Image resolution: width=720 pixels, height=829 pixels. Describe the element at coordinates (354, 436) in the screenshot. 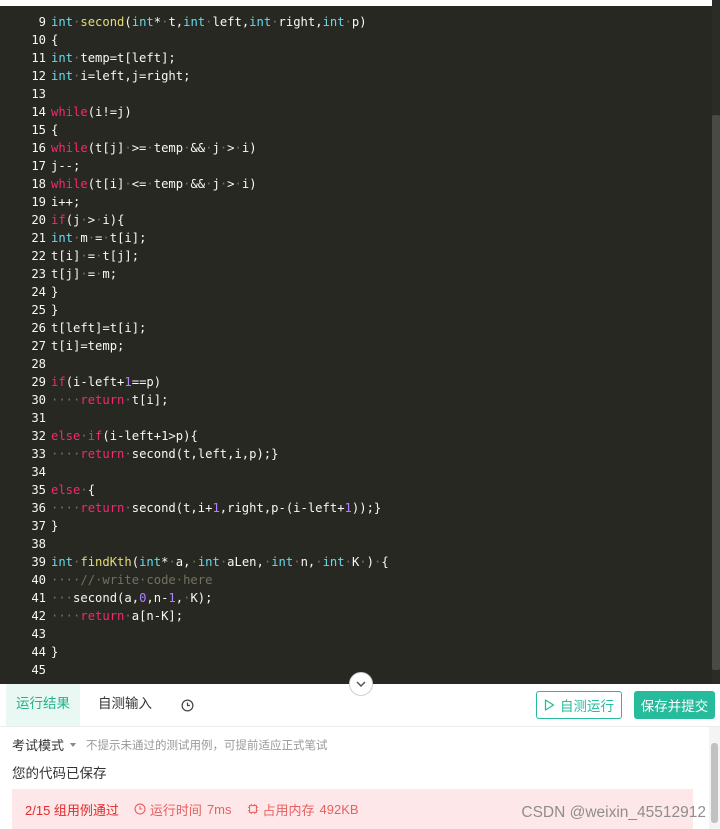

I see `code-line: 32 else·if(i-left+1>p){` at that location.